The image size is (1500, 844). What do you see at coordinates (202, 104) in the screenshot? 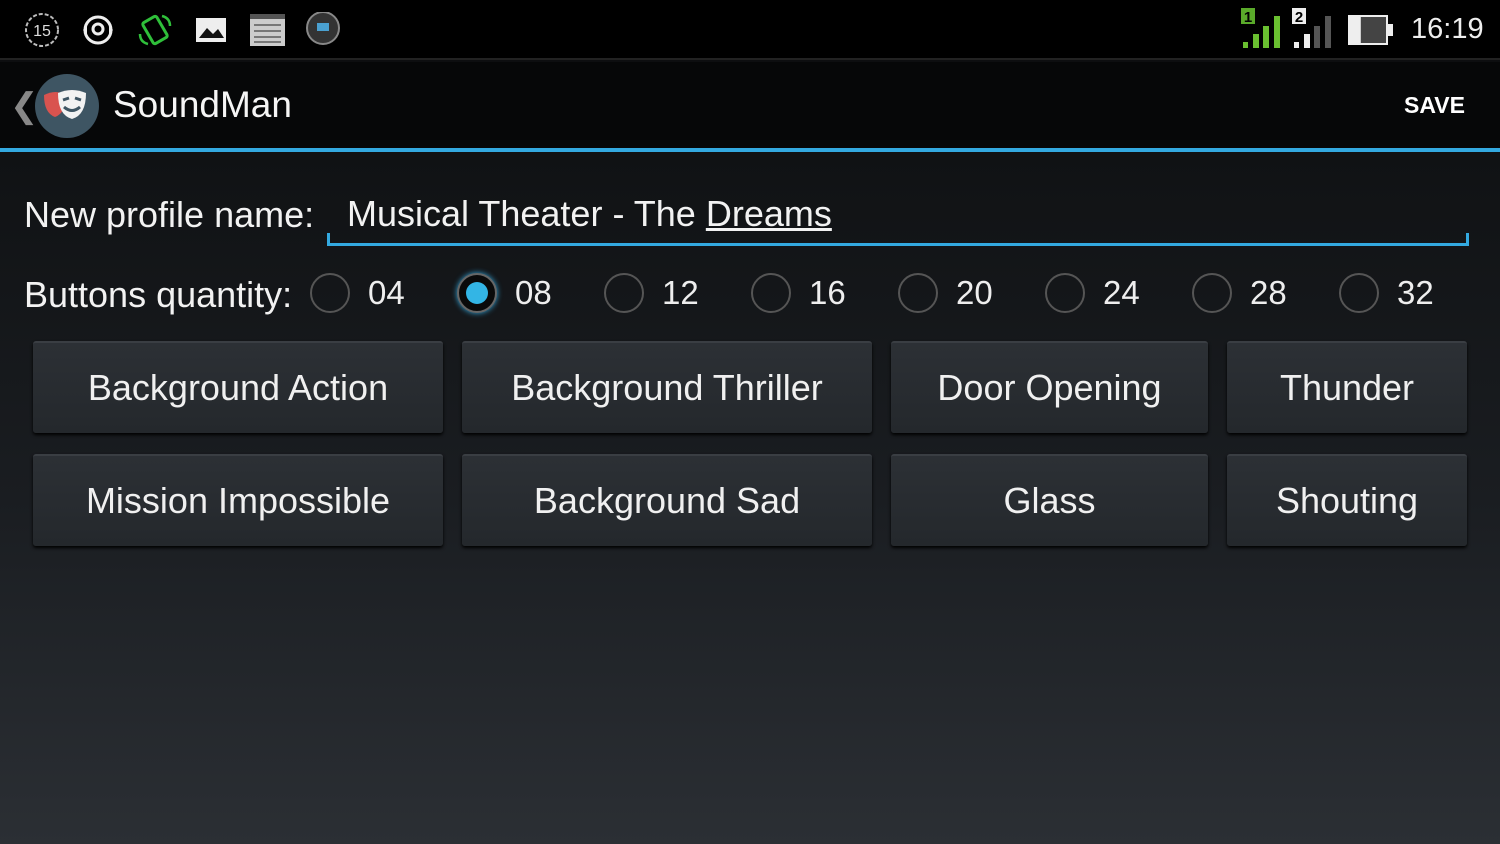
I see `app-title: SoundMan` at bounding box center [202, 104].